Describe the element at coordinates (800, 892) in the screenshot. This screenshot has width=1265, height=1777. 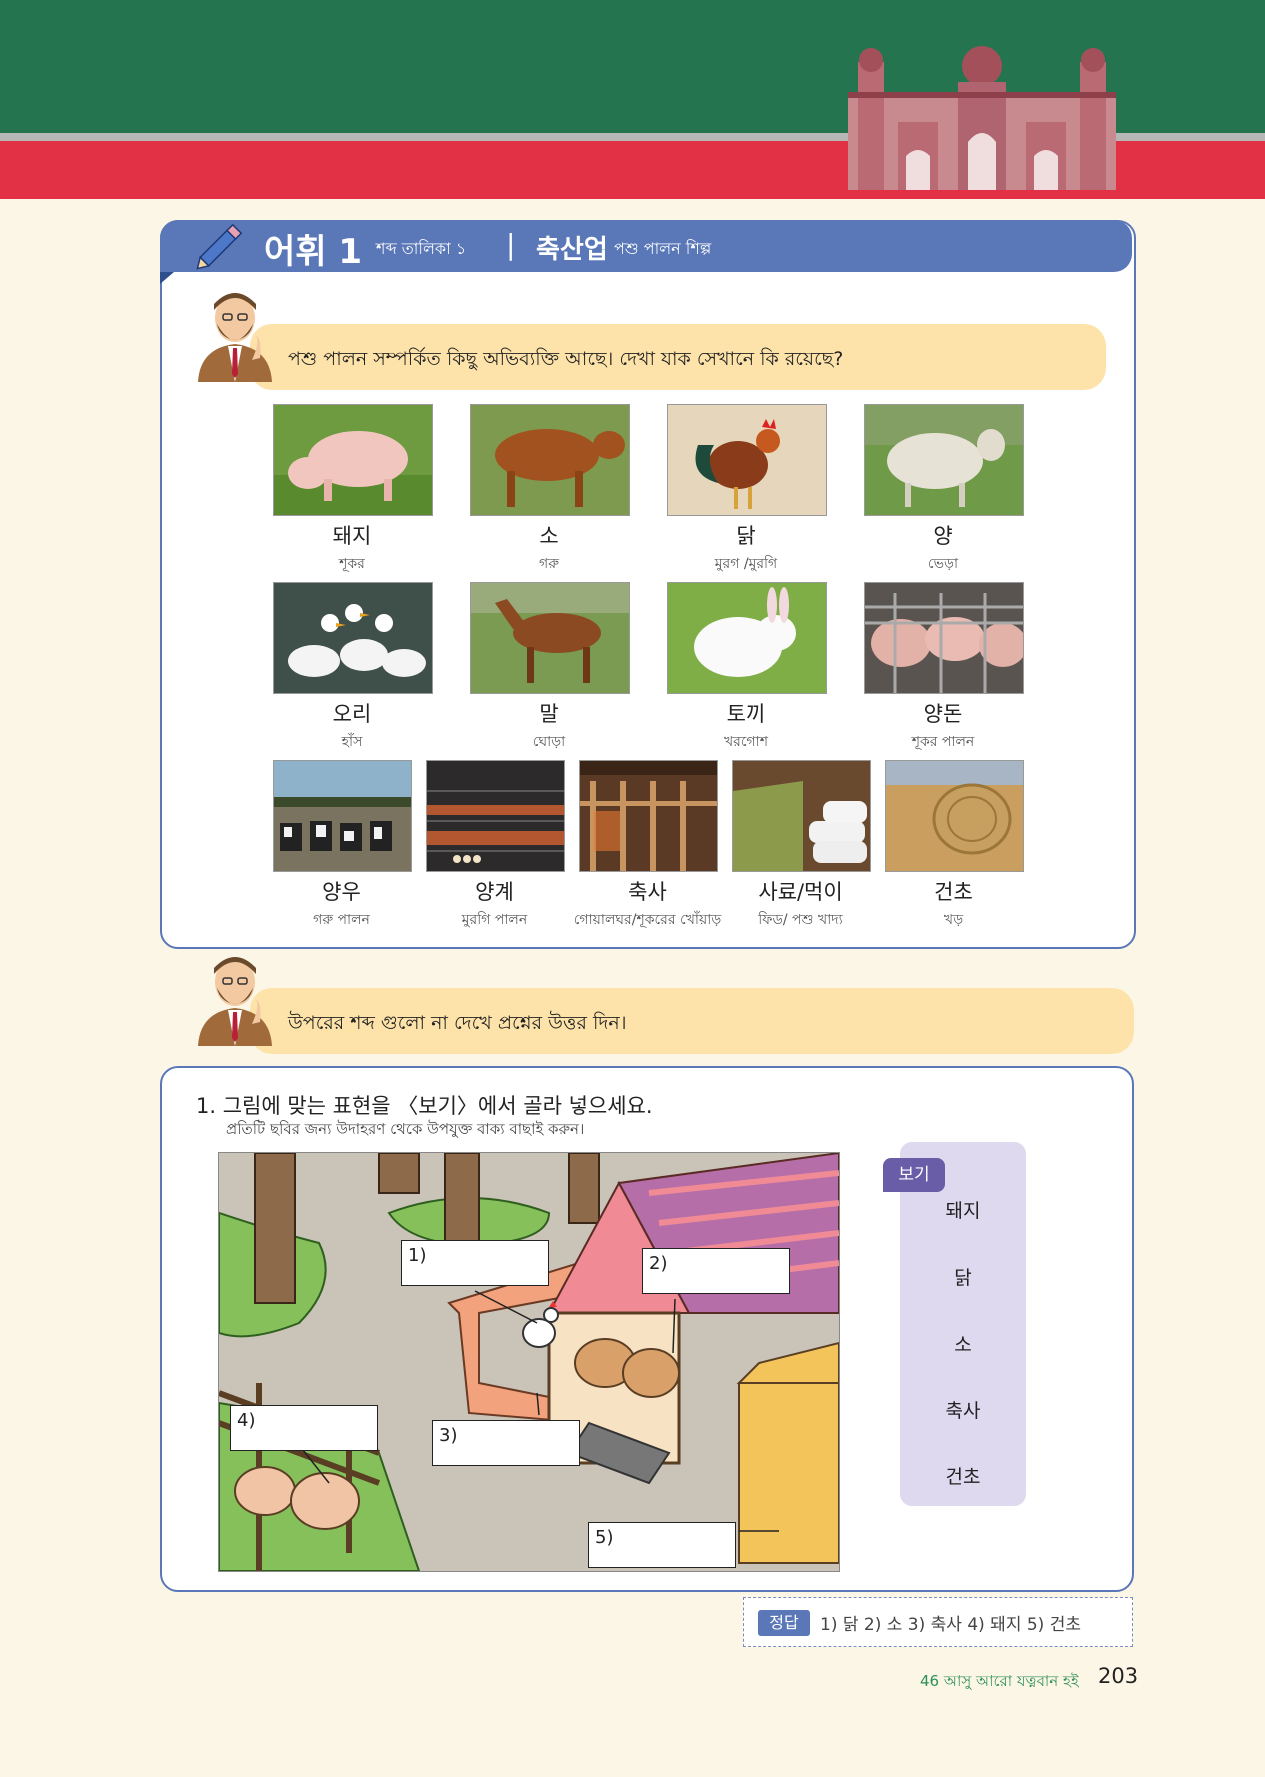
I see `vocab-kor-11: 사료/먹이` at that location.